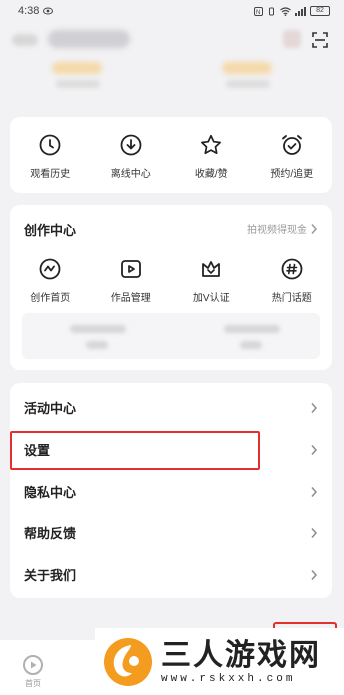 This screenshot has width=344, height=695. What do you see at coordinates (277, 230) in the screenshot?
I see `shoot-video-link-label: 拍视频得现金` at bounding box center [277, 230].